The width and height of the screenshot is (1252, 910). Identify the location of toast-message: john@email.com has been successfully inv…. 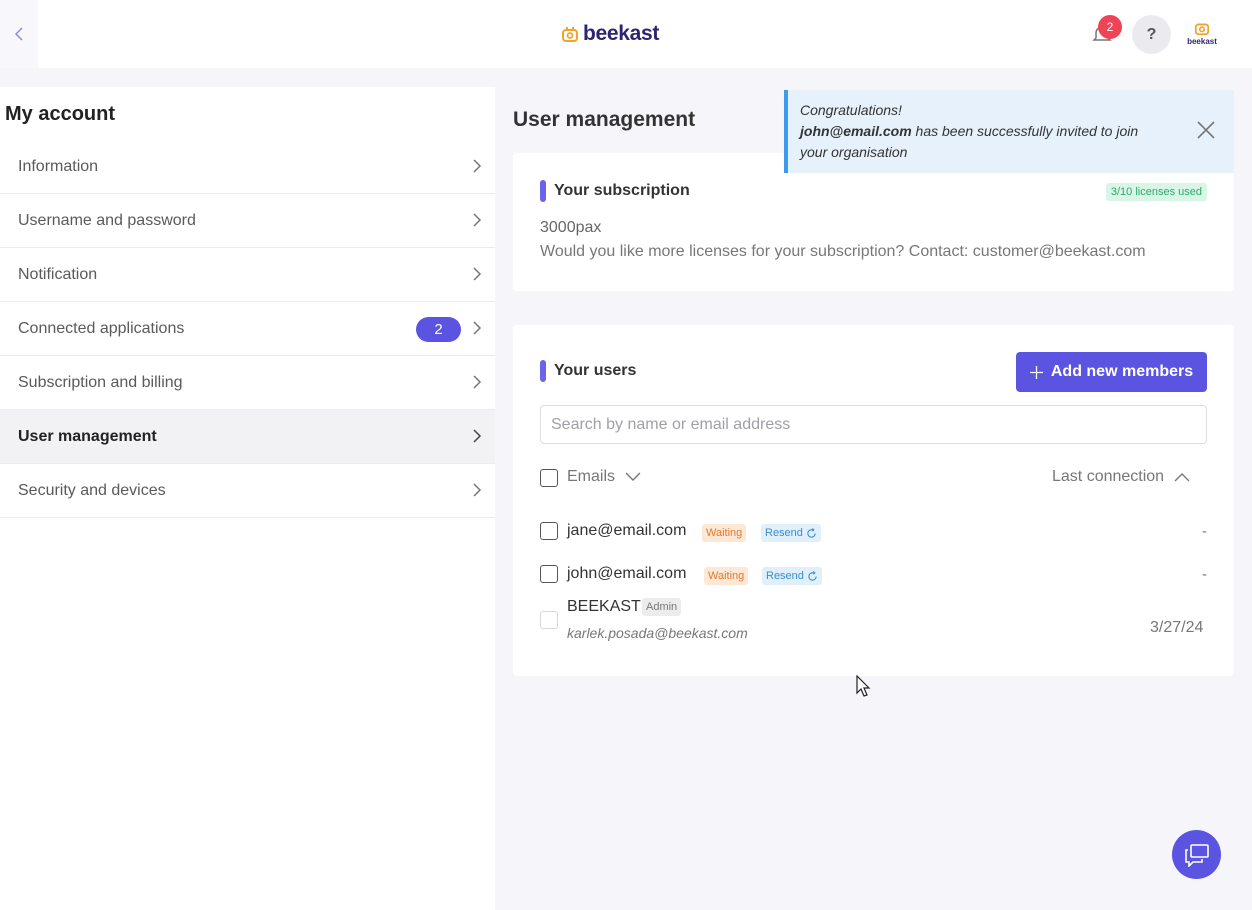
(980, 142).